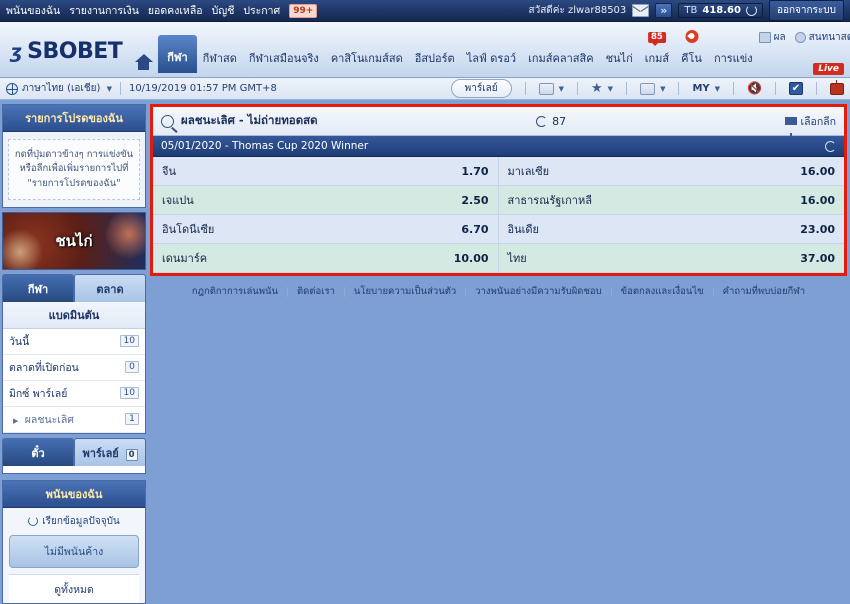  I want to click on odds-type-dropdown: ▼, so click(653, 88).